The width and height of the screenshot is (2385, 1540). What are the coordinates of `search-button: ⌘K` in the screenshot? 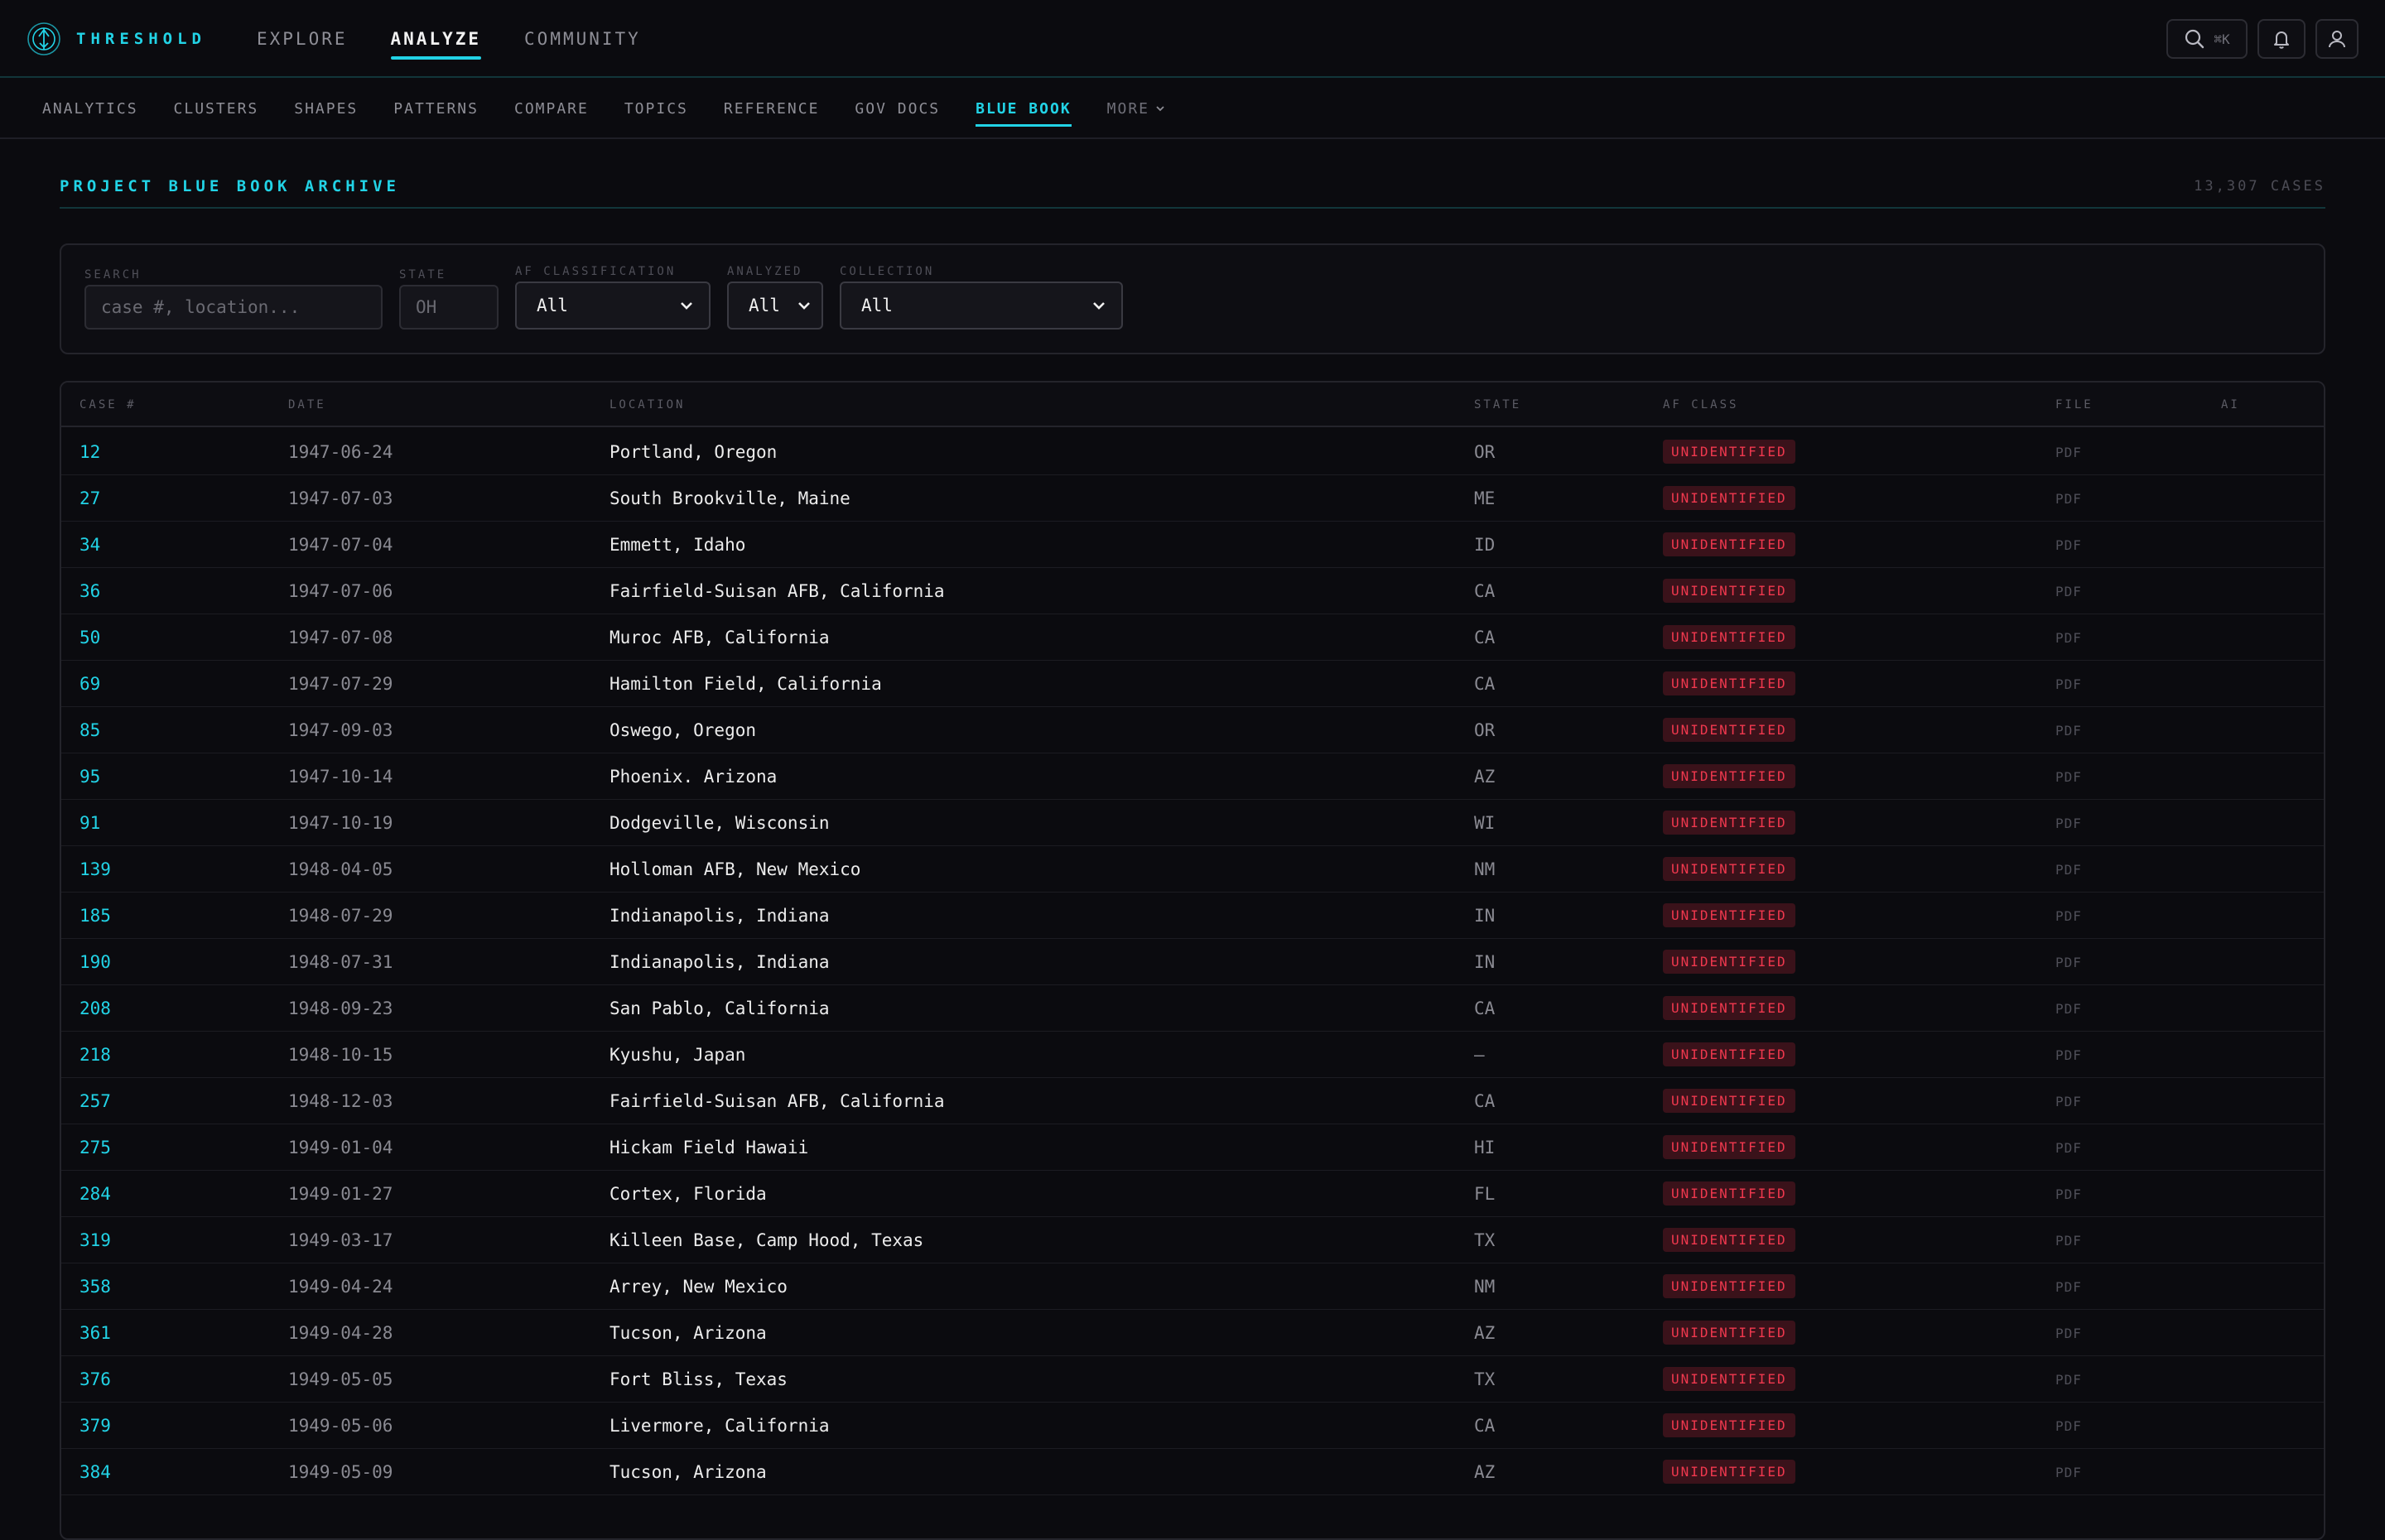 It's located at (2207, 39).